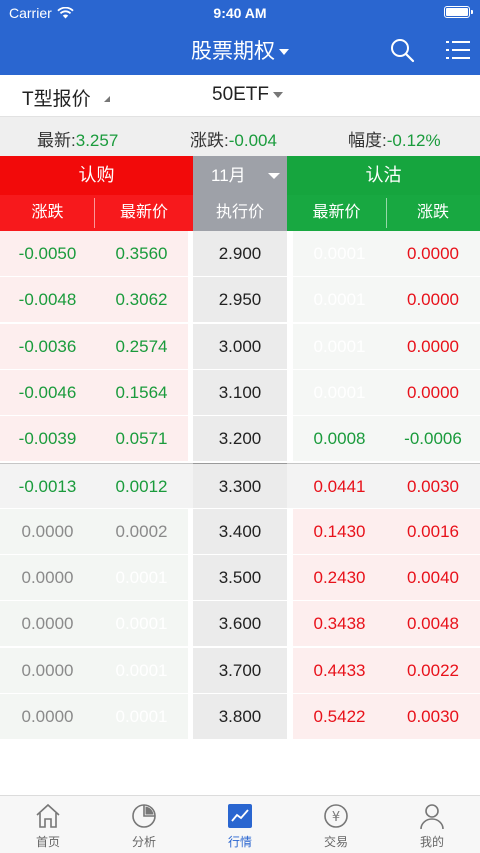 This screenshot has width=480, height=853. I want to click on column-put-last: 最新价, so click(336, 213).